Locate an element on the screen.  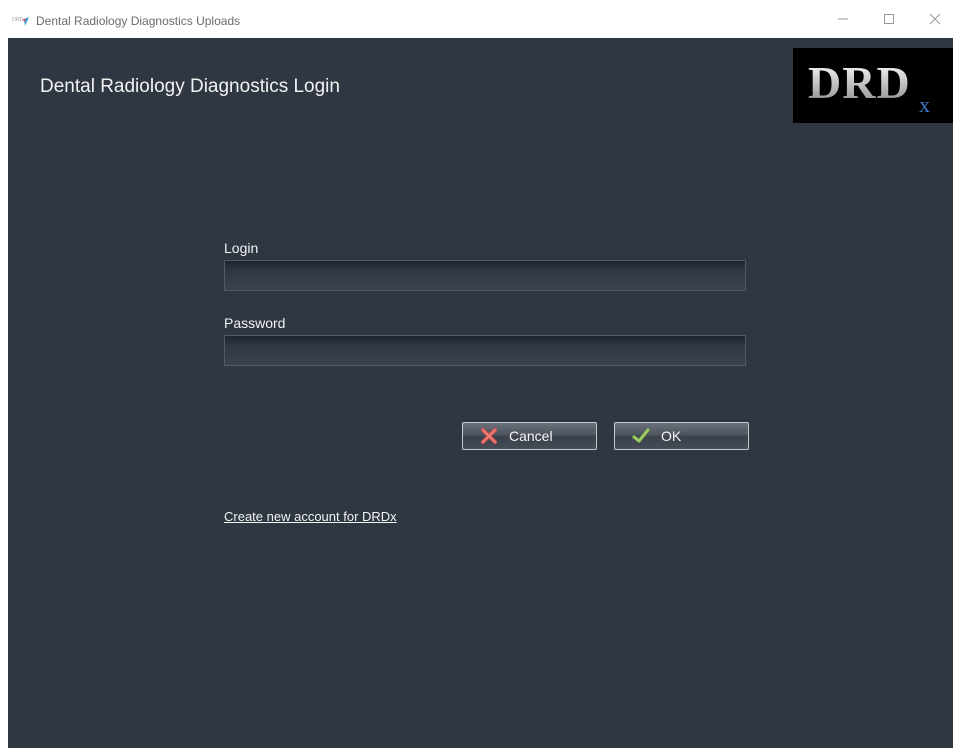
minimize-icon is located at coordinates (843, 19).